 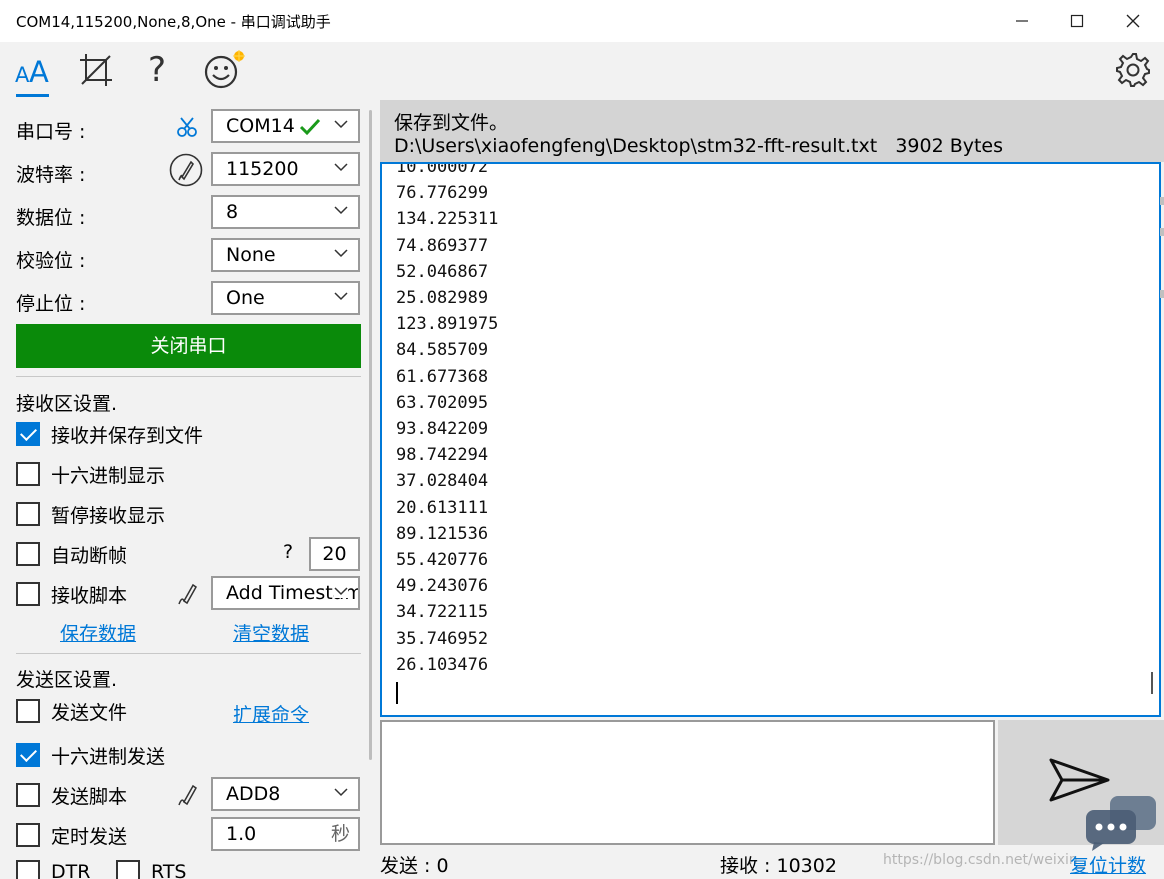 I want to click on received-line: 74.869377, so click(x=447, y=246).